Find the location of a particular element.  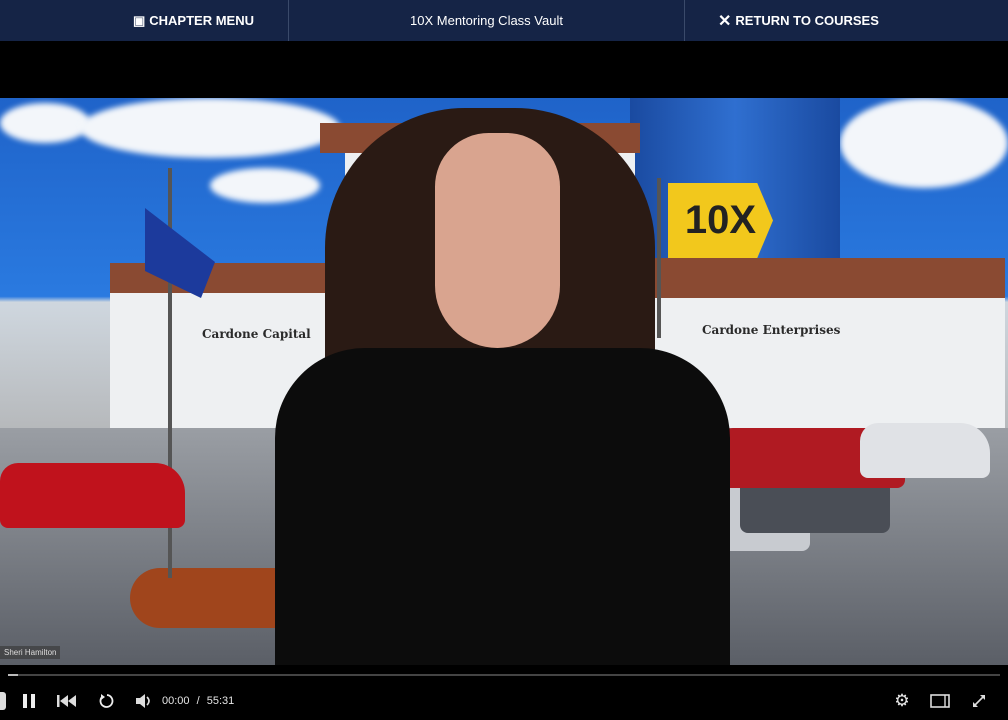

skip-back-button is located at coordinates (67, 701).